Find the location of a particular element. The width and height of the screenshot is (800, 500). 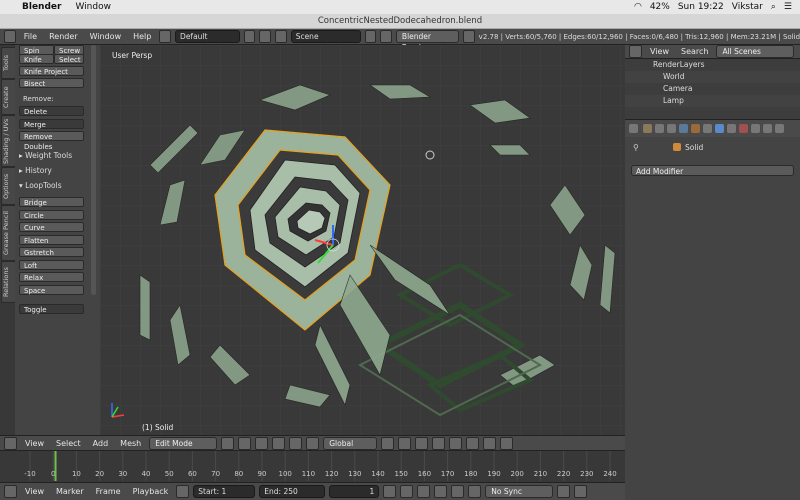

snap-target-icon is located at coordinates (490, 443).